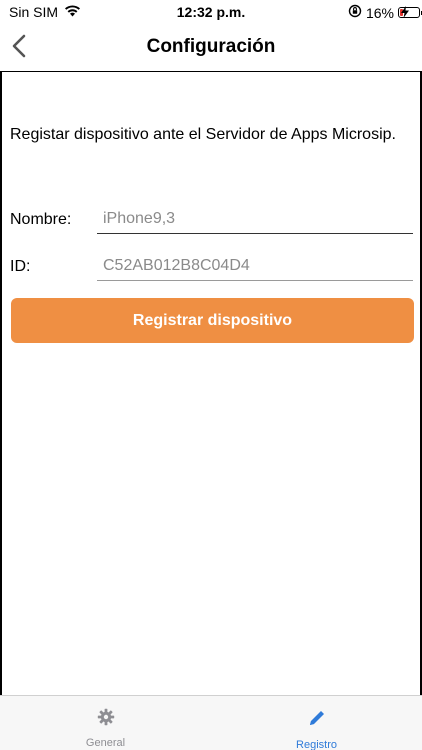 Image resolution: width=422 pixels, height=750 pixels. Describe the element at coordinates (41, 219) in the screenshot. I see `name-label: Nombre:` at that location.